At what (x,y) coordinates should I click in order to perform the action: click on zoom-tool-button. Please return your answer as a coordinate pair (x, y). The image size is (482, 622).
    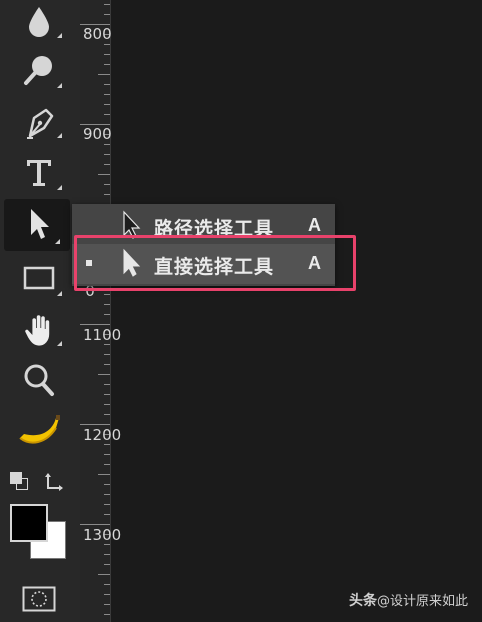
    Looking at the image, I should click on (39, 380).